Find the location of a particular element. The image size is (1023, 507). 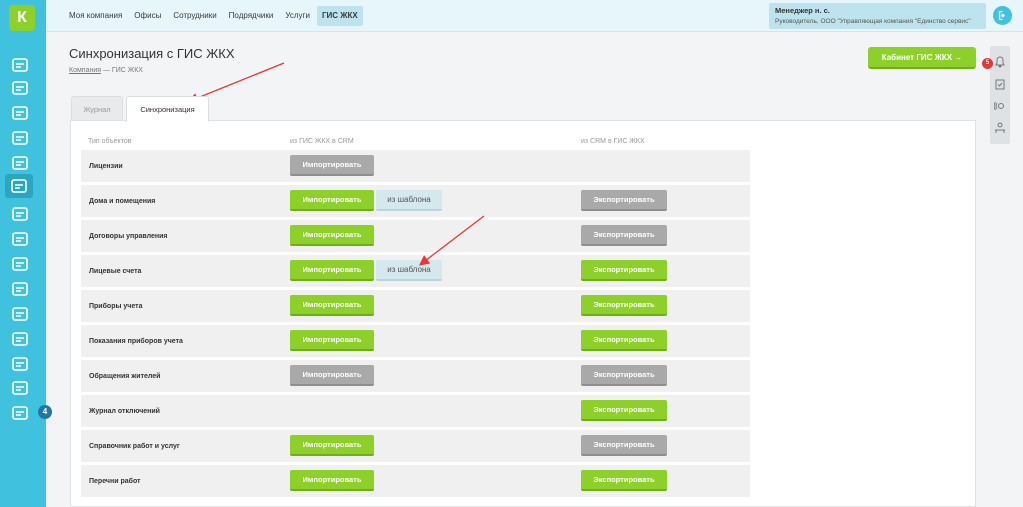

wallet-icon is located at coordinates (20, 113).